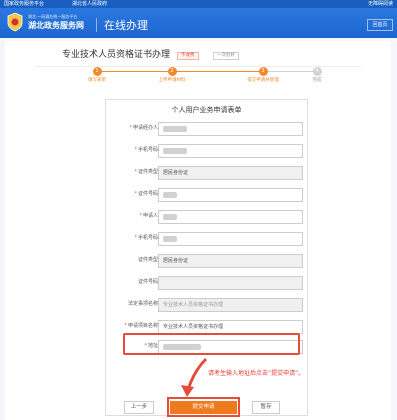 The width and height of the screenshot is (397, 420). I want to click on form-row-agent: *申请经办人, so click(207, 129).